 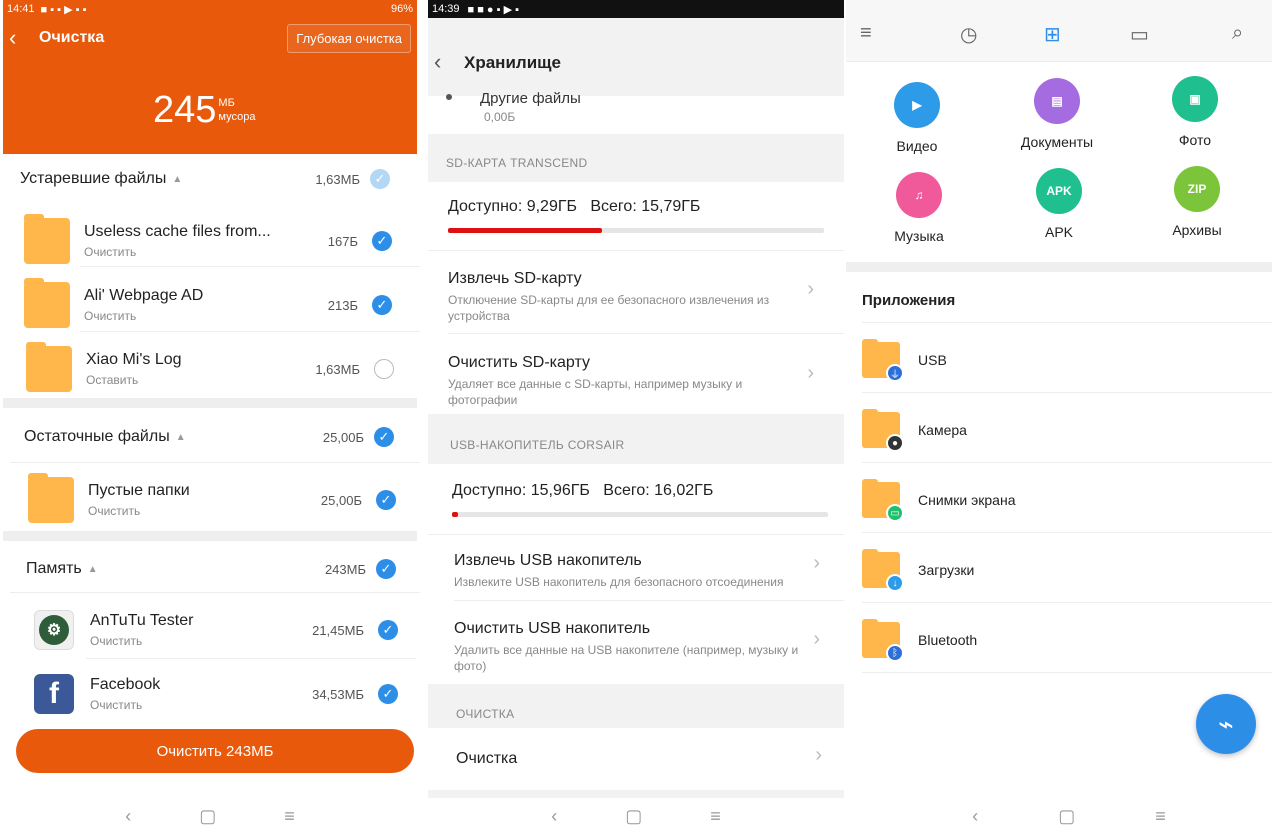 What do you see at coordinates (883, 430) in the screenshot?
I see `folder-icon: ●` at bounding box center [883, 430].